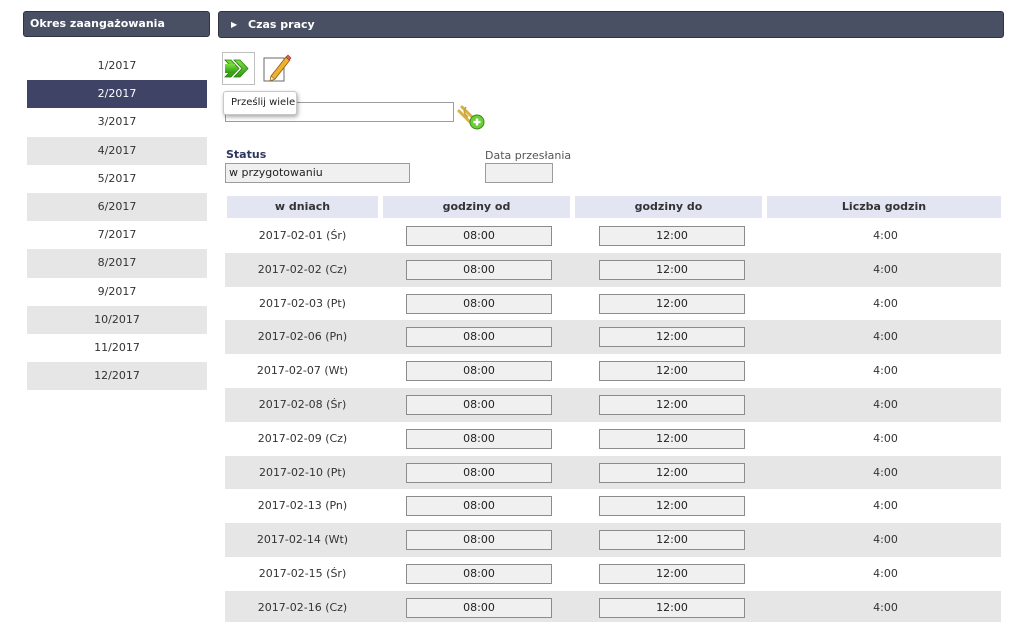  Describe the element at coordinates (117, 207) in the screenshot. I see `period-item: 6/2017` at that location.